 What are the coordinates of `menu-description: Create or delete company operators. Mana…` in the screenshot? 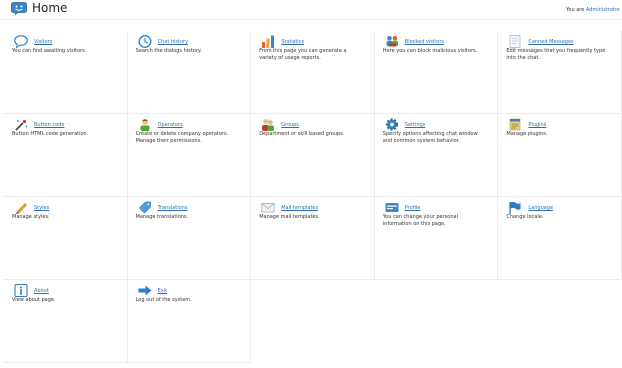 It's located at (182, 137).